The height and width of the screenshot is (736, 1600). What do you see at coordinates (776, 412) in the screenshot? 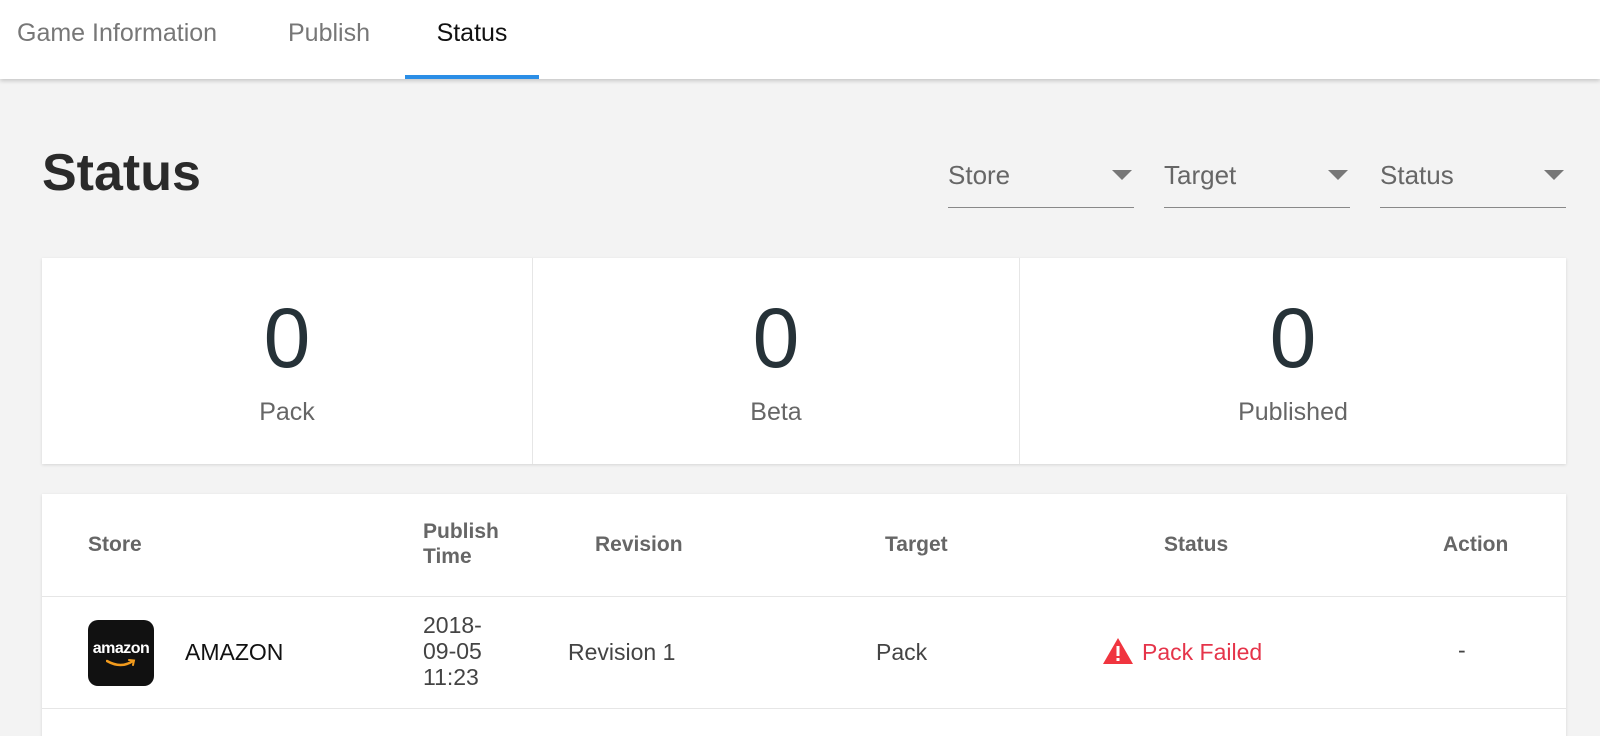
I see `stat-label: Beta` at bounding box center [776, 412].